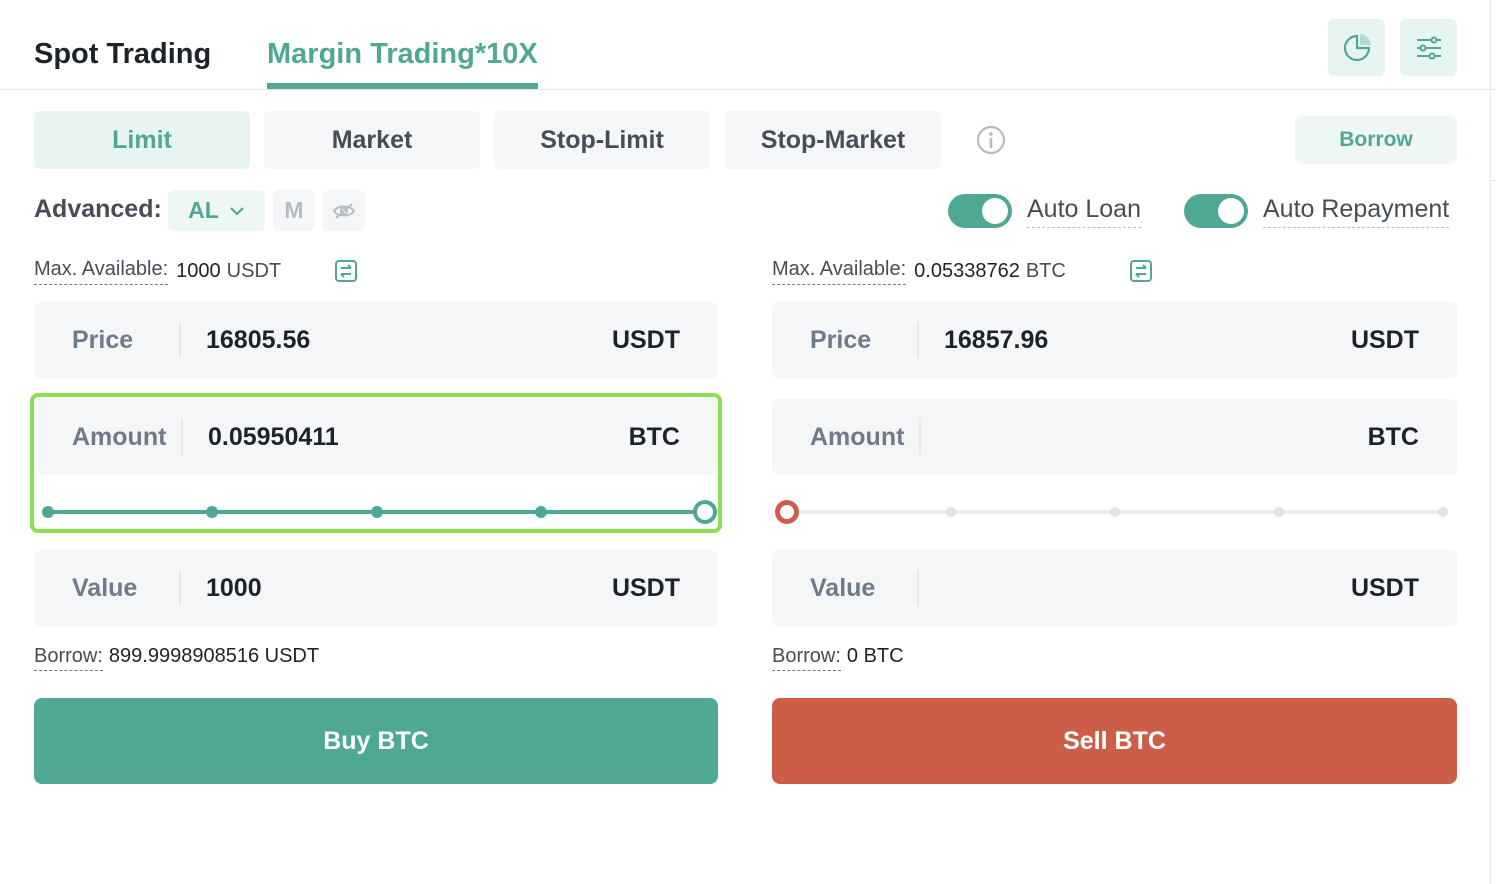  Describe the element at coordinates (1376, 140) in the screenshot. I see `borrow-button: Borrow` at that location.